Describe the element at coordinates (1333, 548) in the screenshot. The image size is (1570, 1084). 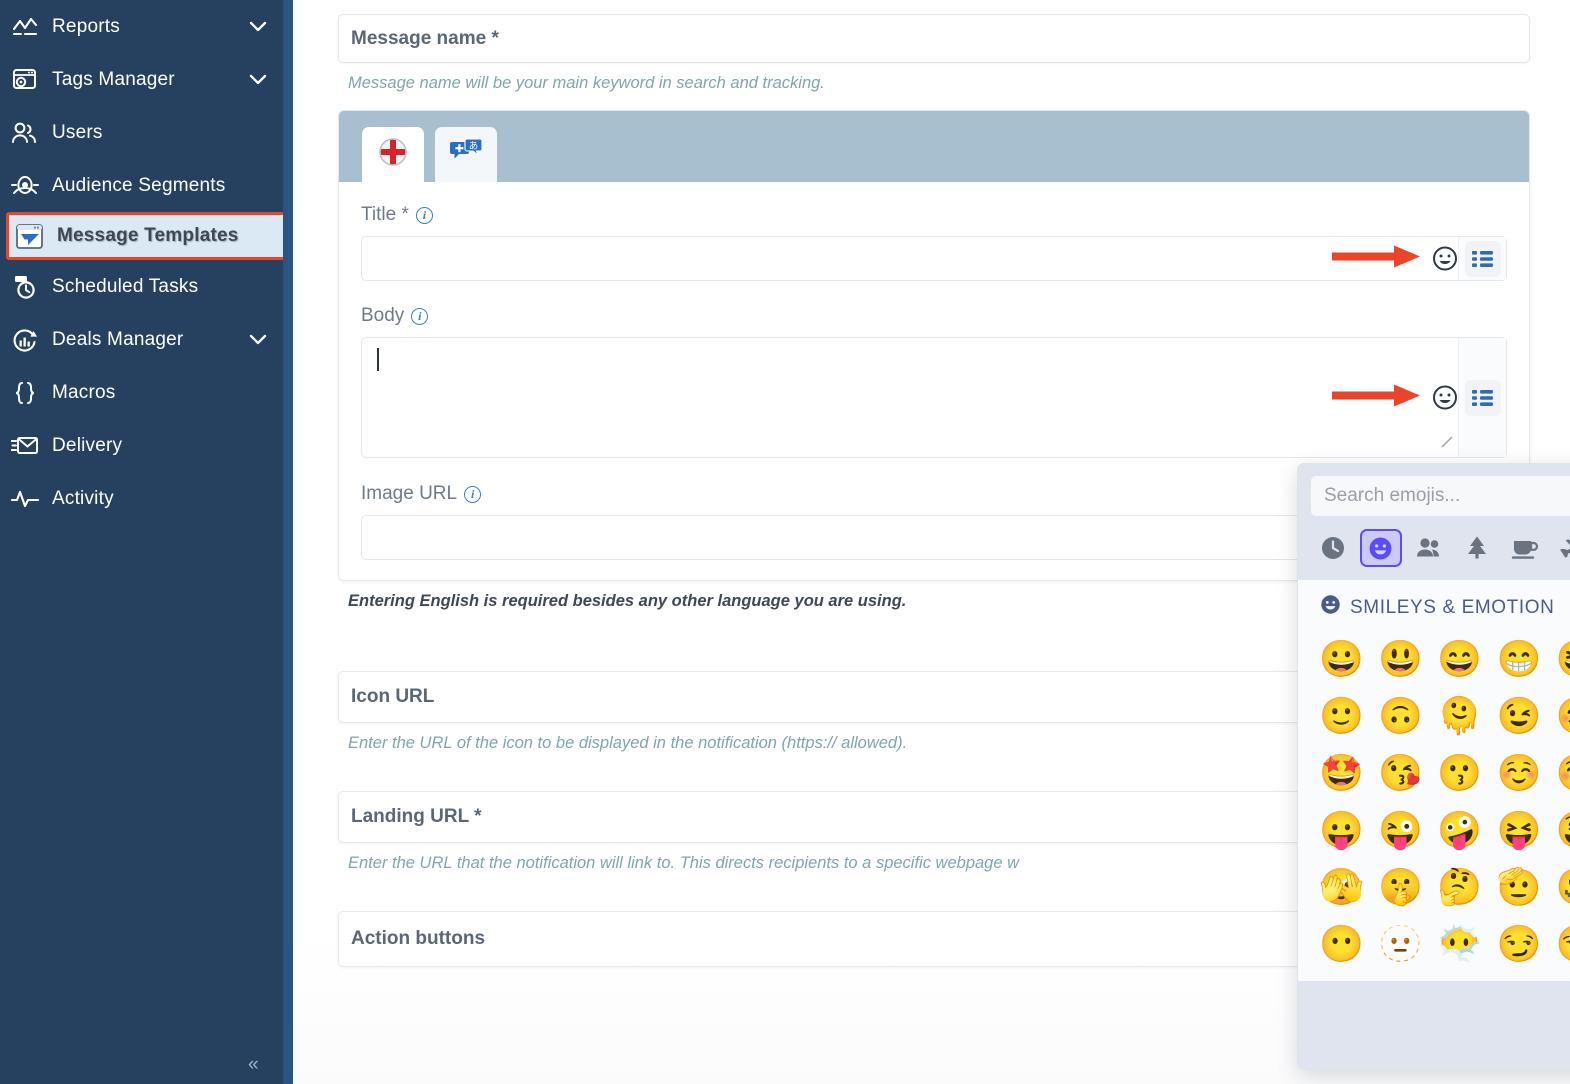
I see `emoji-category-recent` at that location.